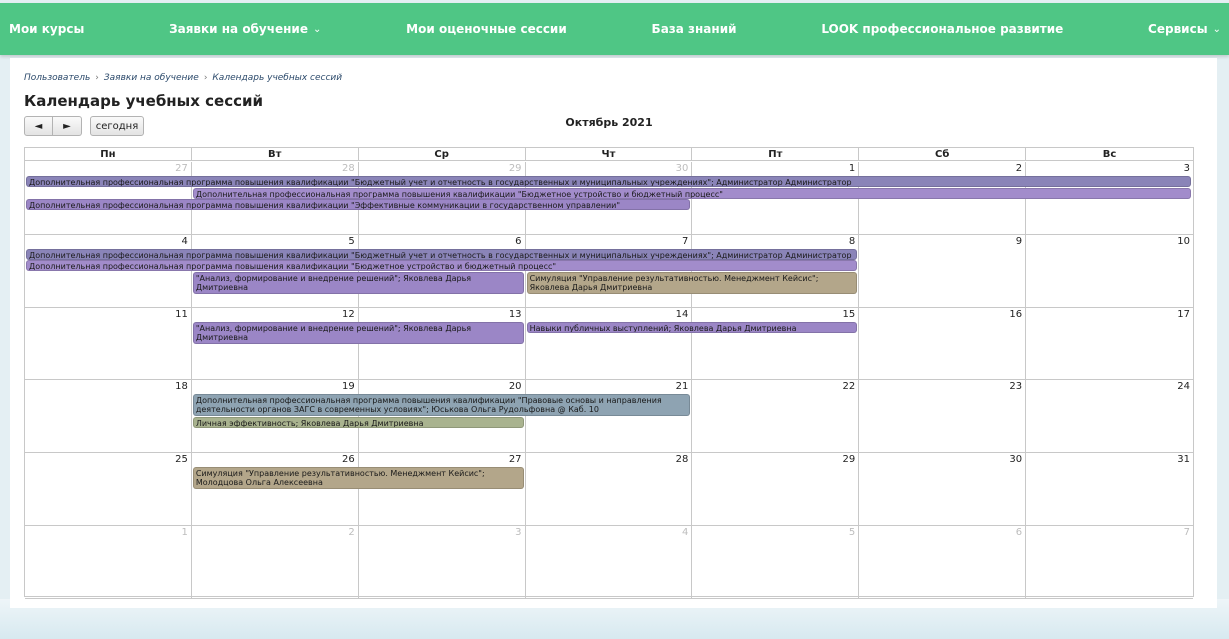 The width and height of the screenshot is (1229, 639). Describe the element at coordinates (776, 489) in the screenshot. I see `day-cell: 29` at that location.